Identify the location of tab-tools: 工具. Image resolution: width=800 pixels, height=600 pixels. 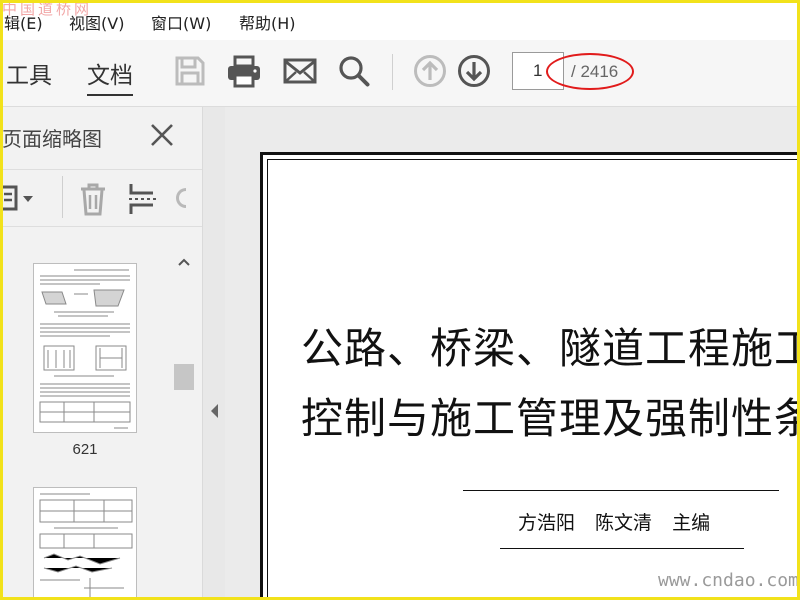
(29, 73).